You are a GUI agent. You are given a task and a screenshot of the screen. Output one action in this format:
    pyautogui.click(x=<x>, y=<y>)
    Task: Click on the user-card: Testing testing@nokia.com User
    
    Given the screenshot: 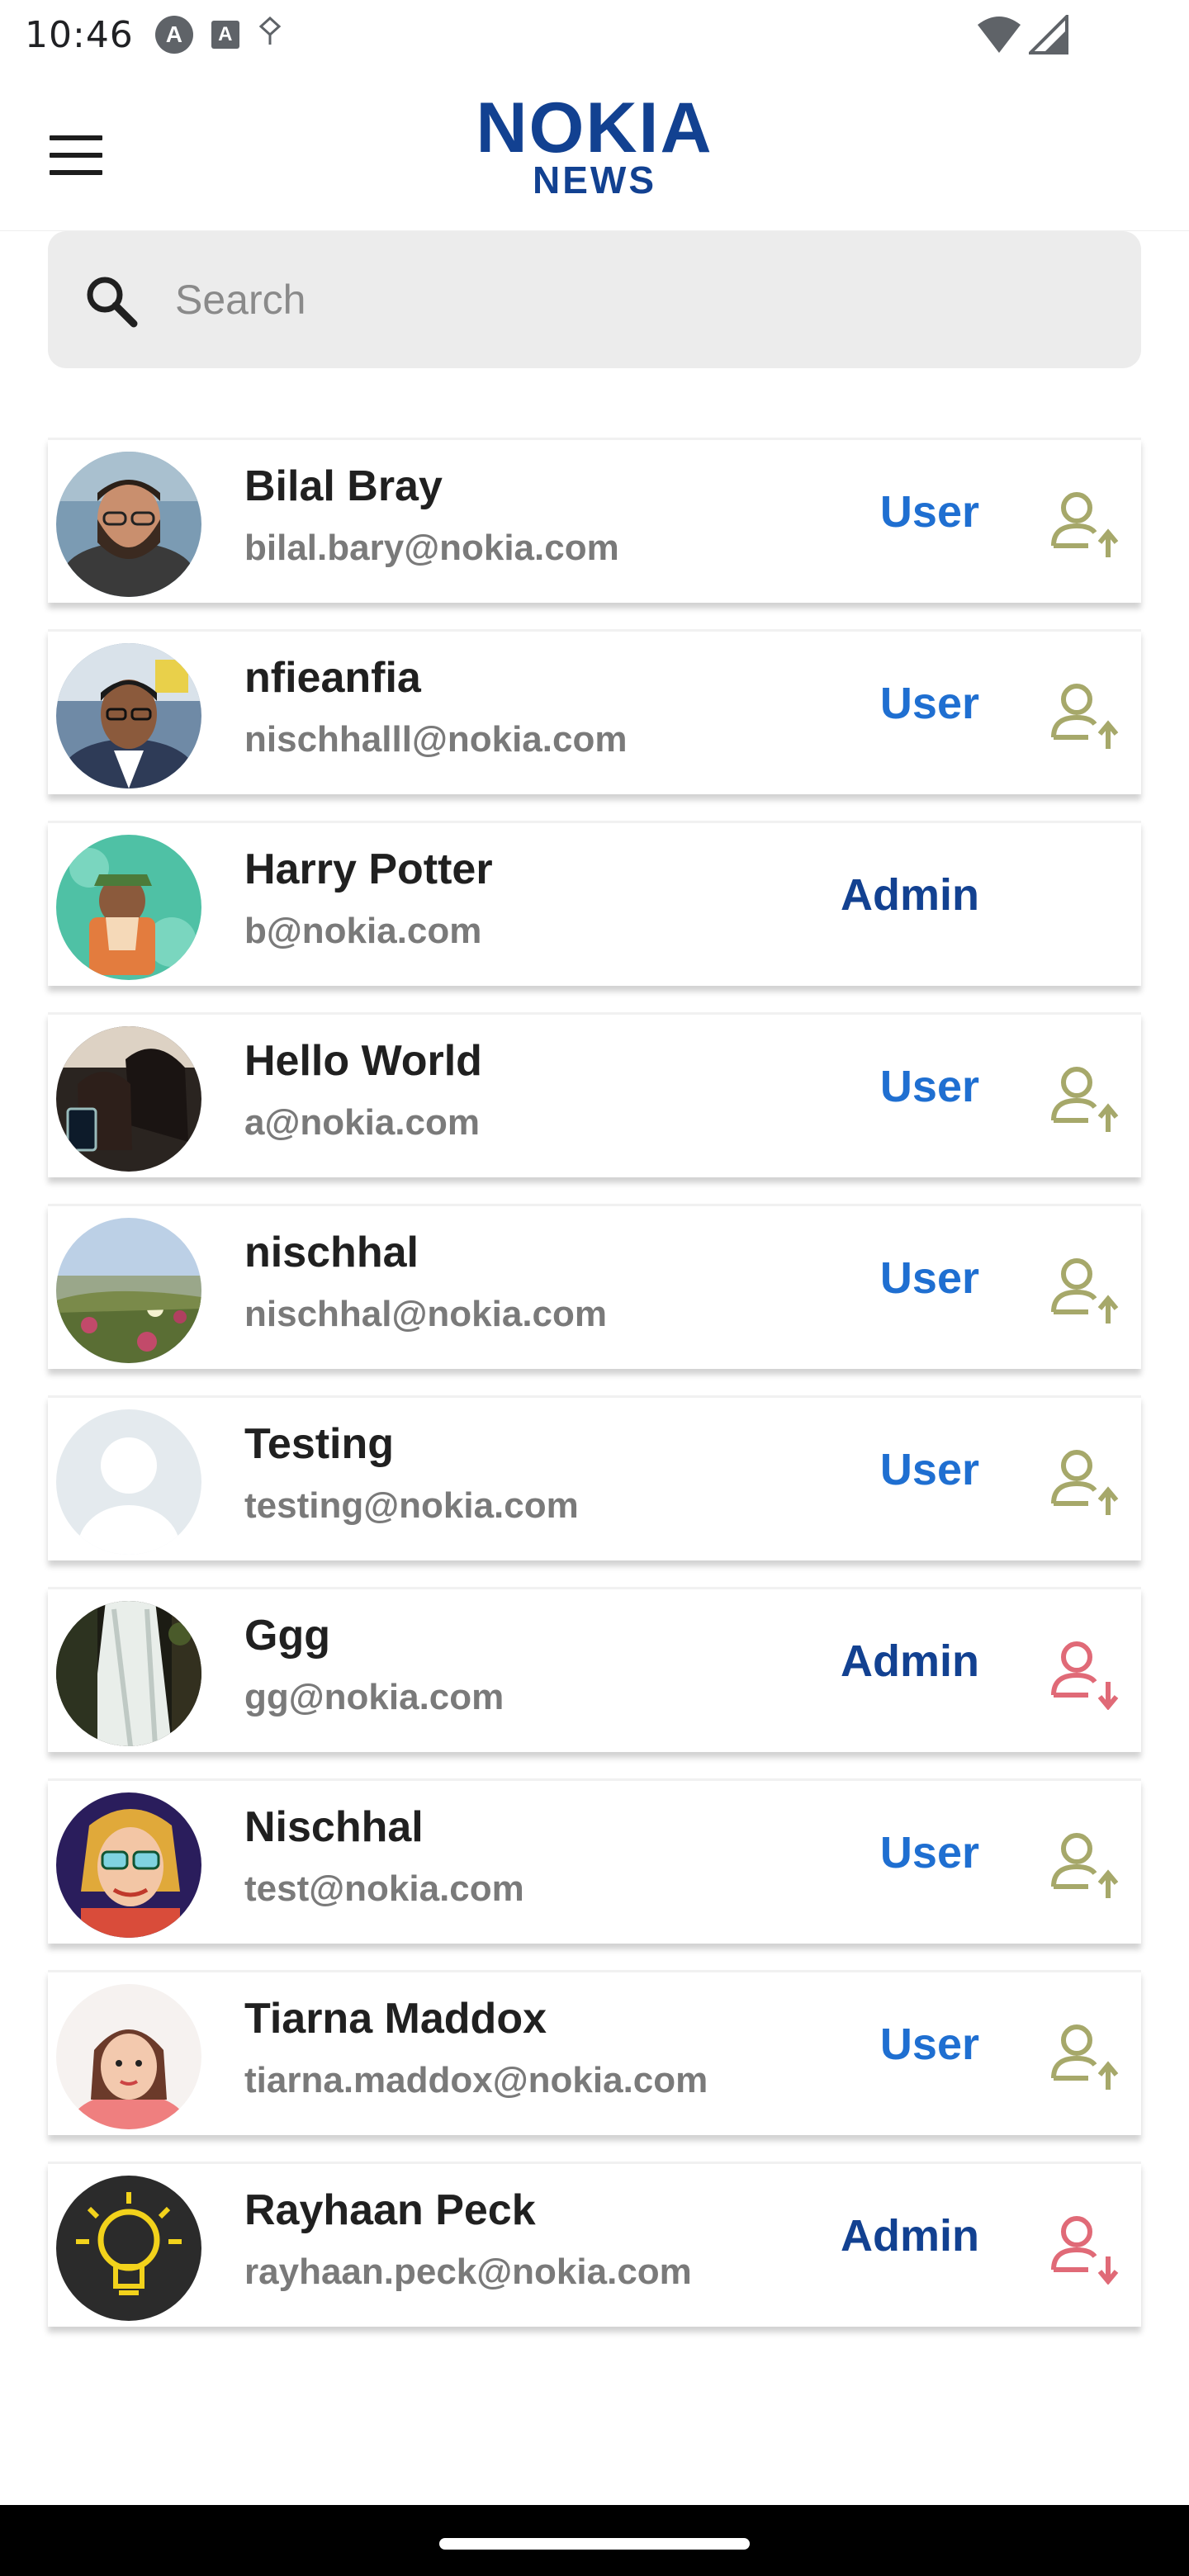 What is the action you would take?
    pyautogui.click(x=594, y=1477)
    